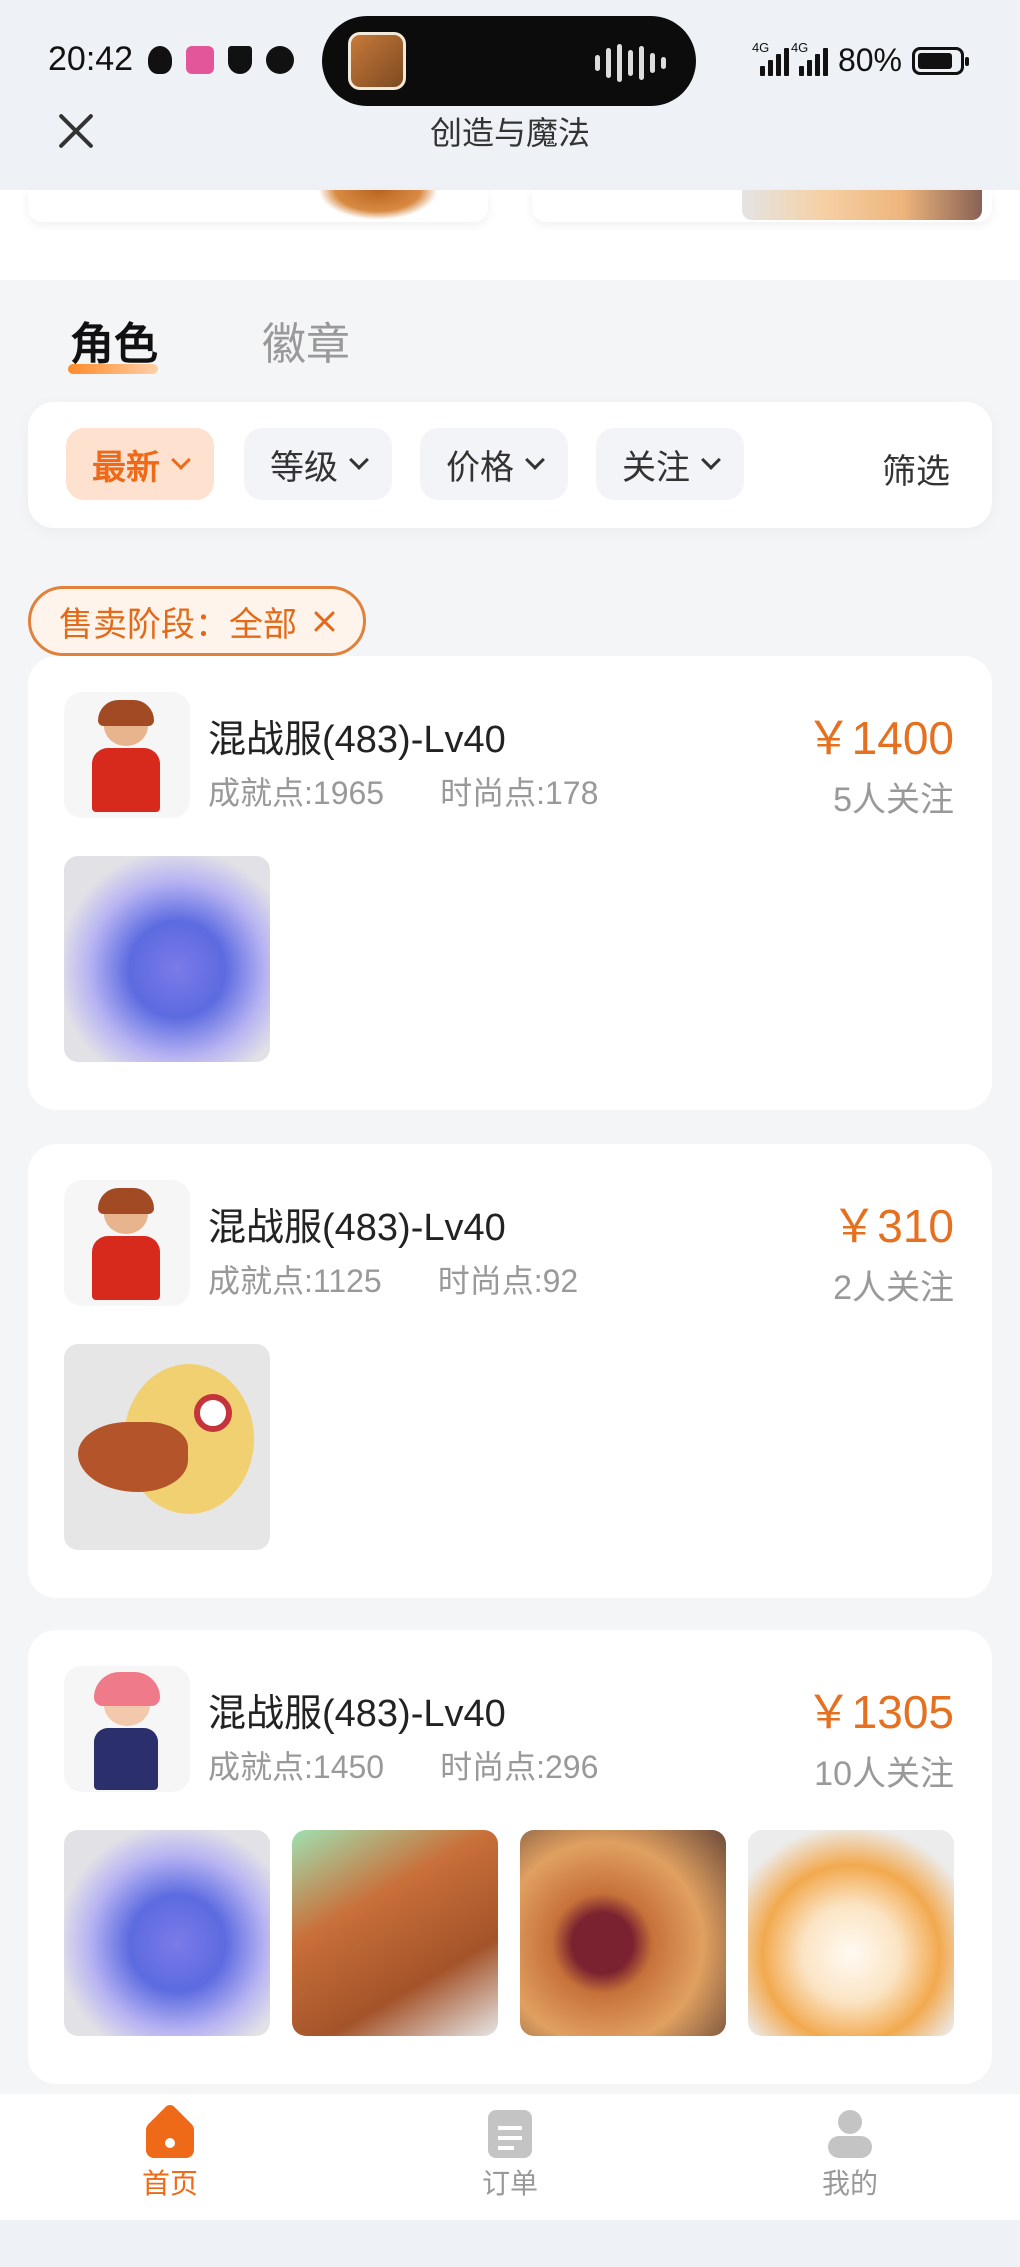 The image size is (1020, 2267). Describe the element at coordinates (480, 467) in the screenshot. I see `chip-label: 价格` at that location.